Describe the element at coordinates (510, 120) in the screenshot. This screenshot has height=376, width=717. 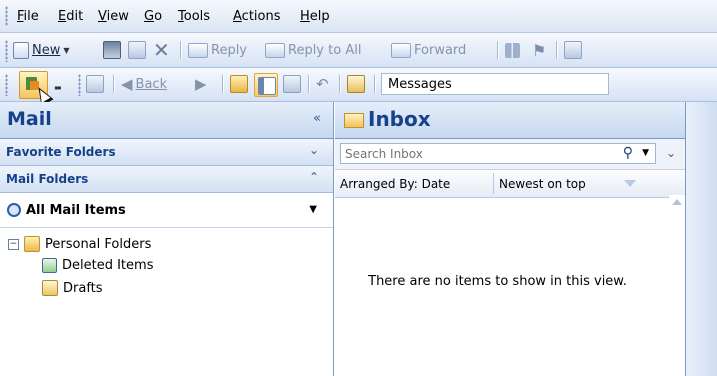
I see `inbox-header: Inbox` at that location.